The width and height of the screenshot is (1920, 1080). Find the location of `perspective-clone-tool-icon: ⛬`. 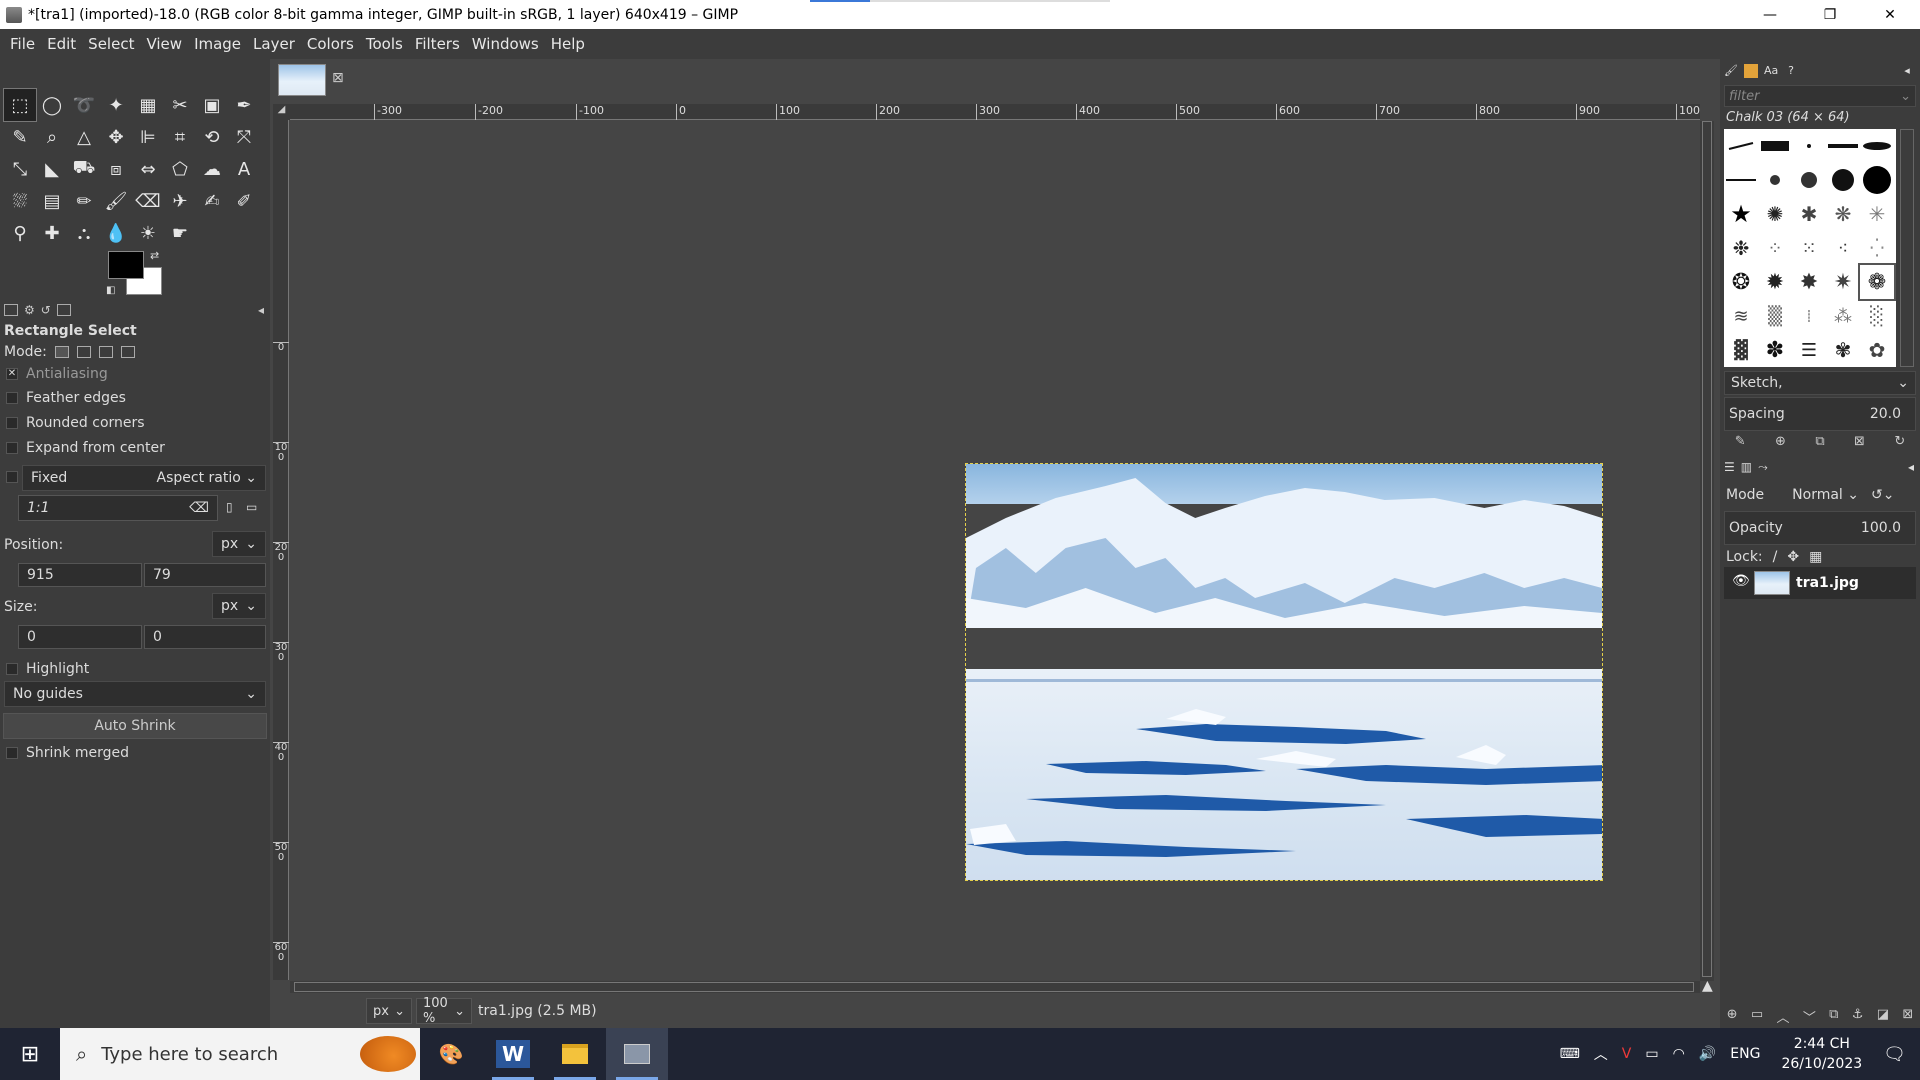

perspective-clone-tool-icon: ⛬ is located at coordinates (84, 233).